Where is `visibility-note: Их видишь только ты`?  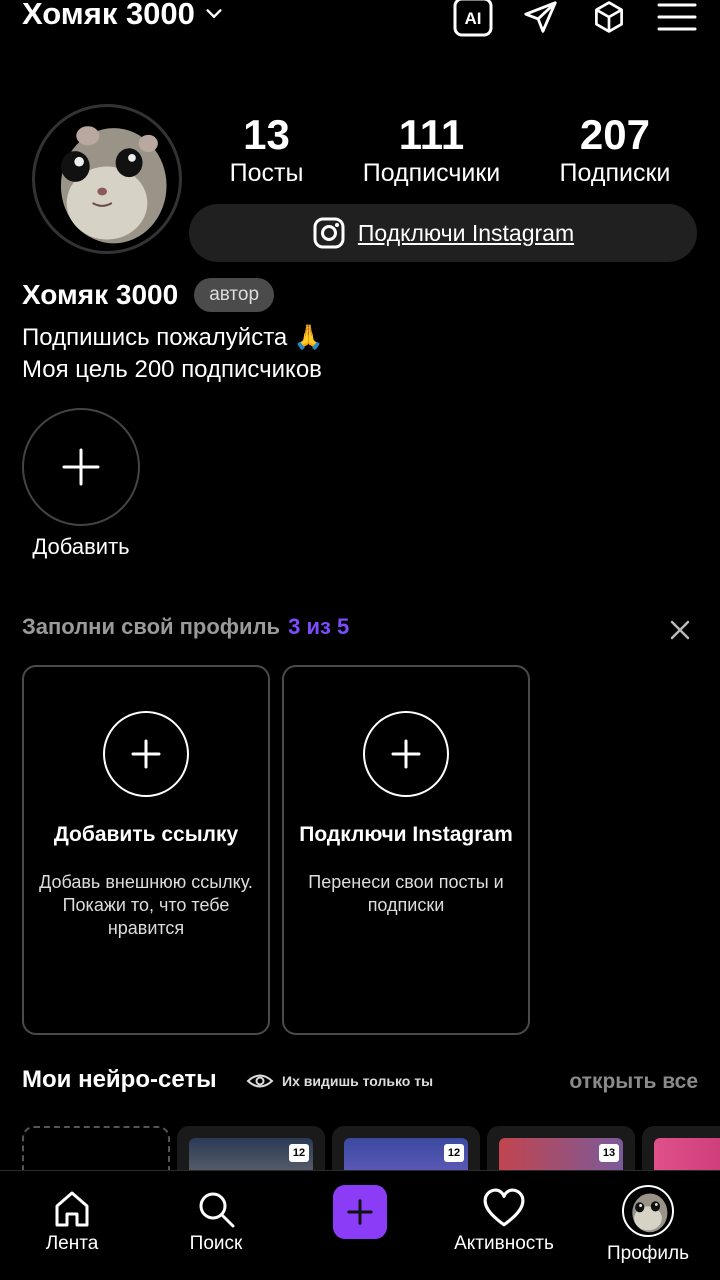
visibility-note: Их видишь только ты is located at coordinates (339, 1081).